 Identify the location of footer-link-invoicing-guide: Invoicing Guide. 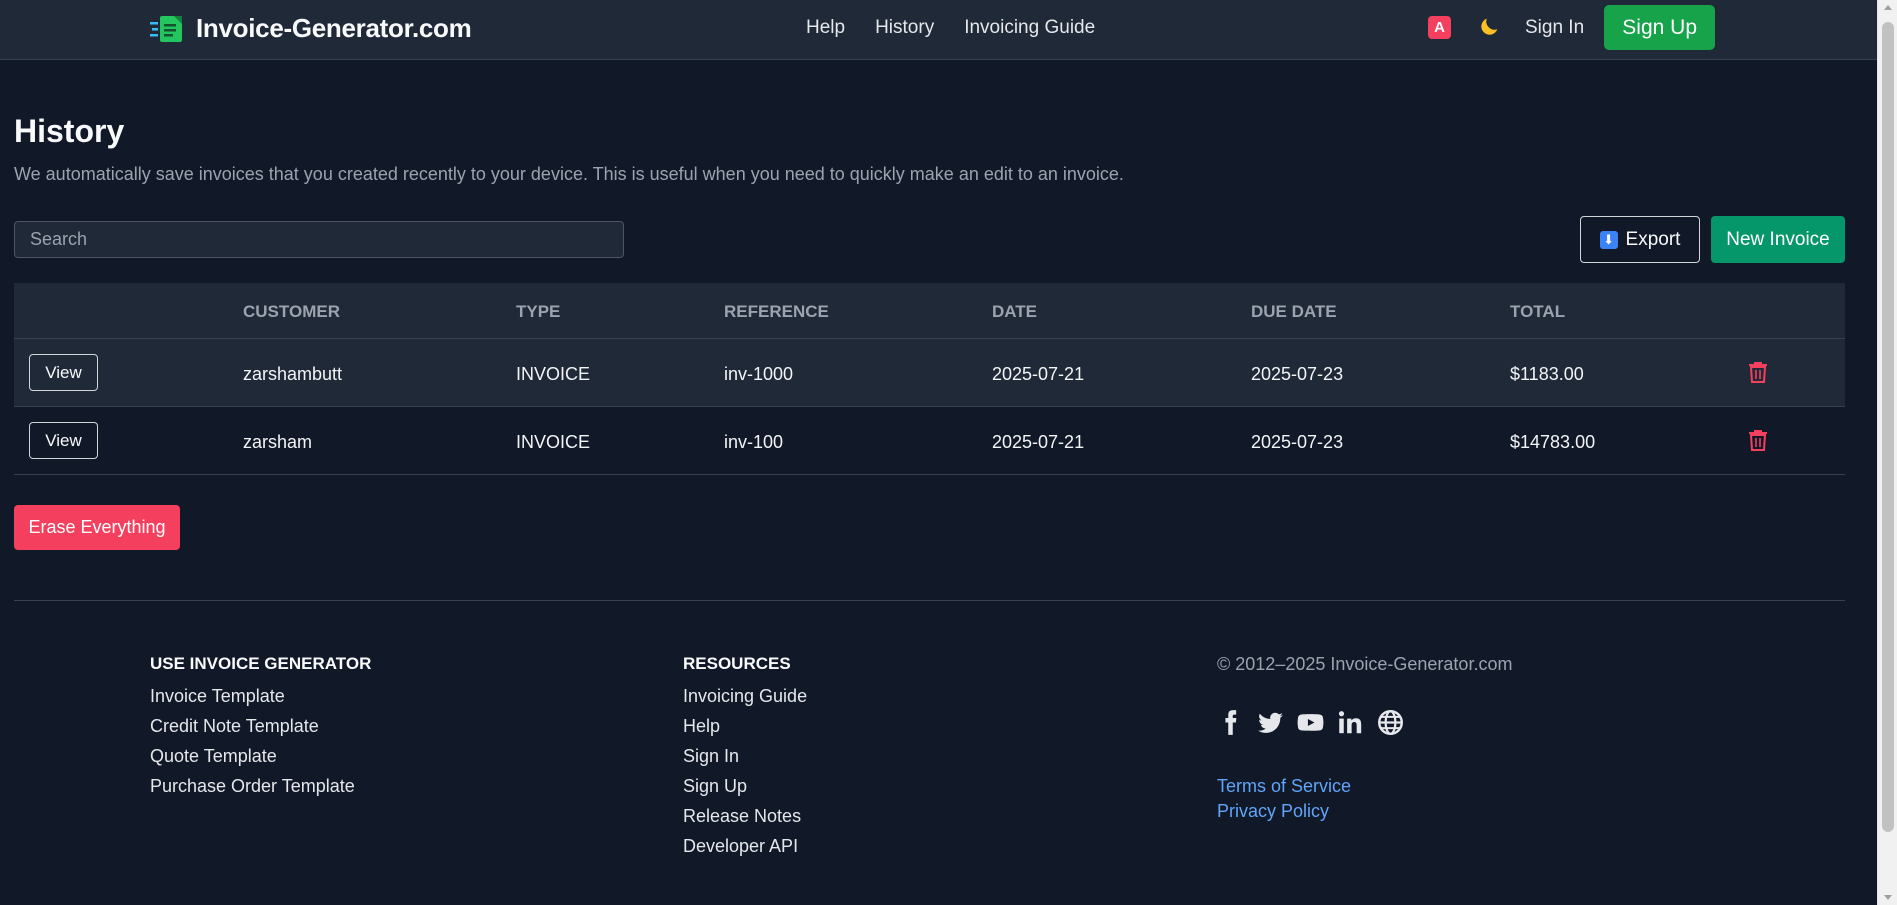
(745, 696).